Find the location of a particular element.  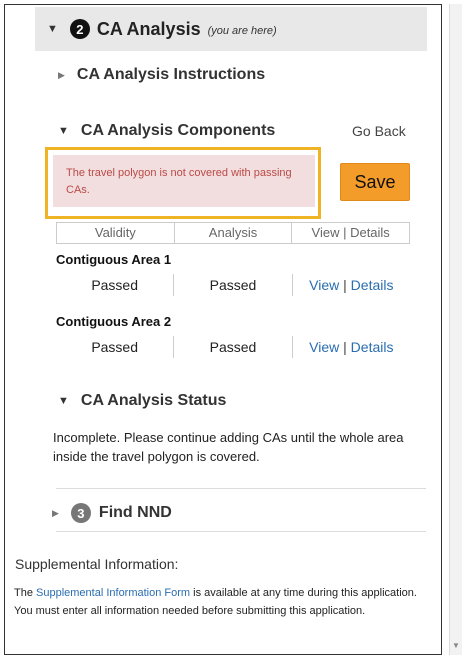

area-title: Contiguous Area 2 is located at coordinates (114, 321).